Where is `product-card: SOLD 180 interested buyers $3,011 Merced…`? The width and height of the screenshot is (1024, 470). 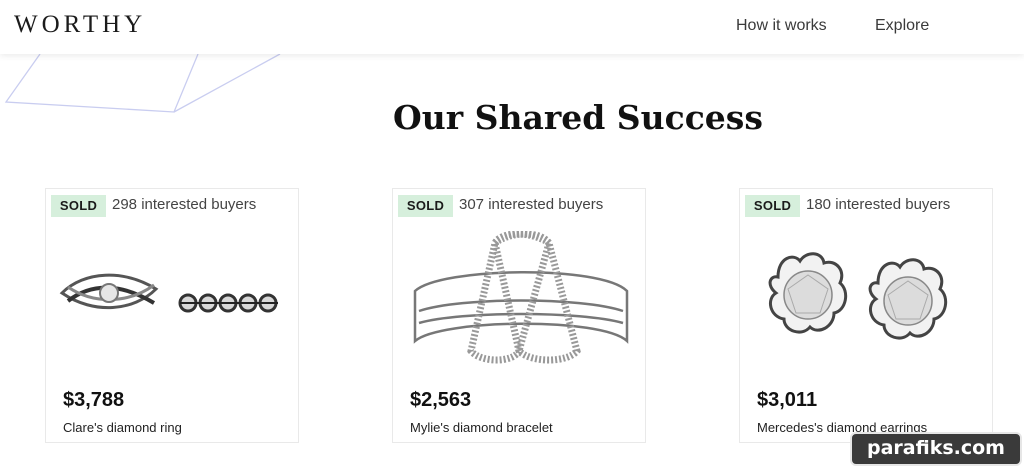
product-card: SOLD 180 interested buyers $3,011 Merced… is located at coordinates (866, 315).